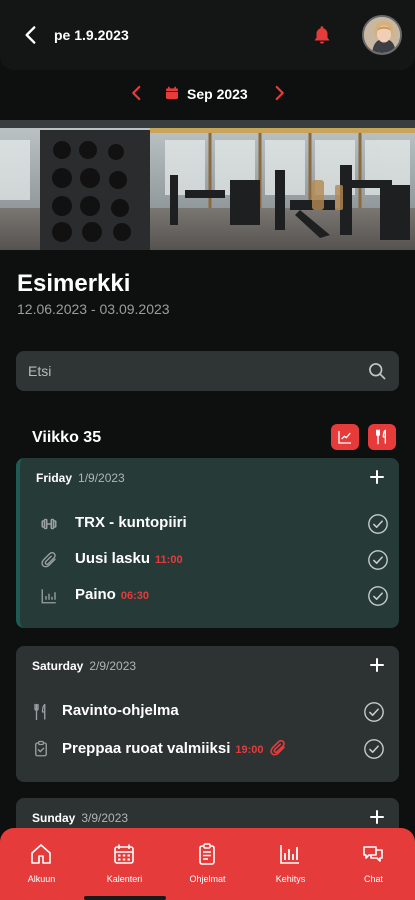 This screenshot has height=900, width=415. Describe the element at coordinates (112, 594) in the screenshot. I see `item-label: Paino 06:30` at that location.